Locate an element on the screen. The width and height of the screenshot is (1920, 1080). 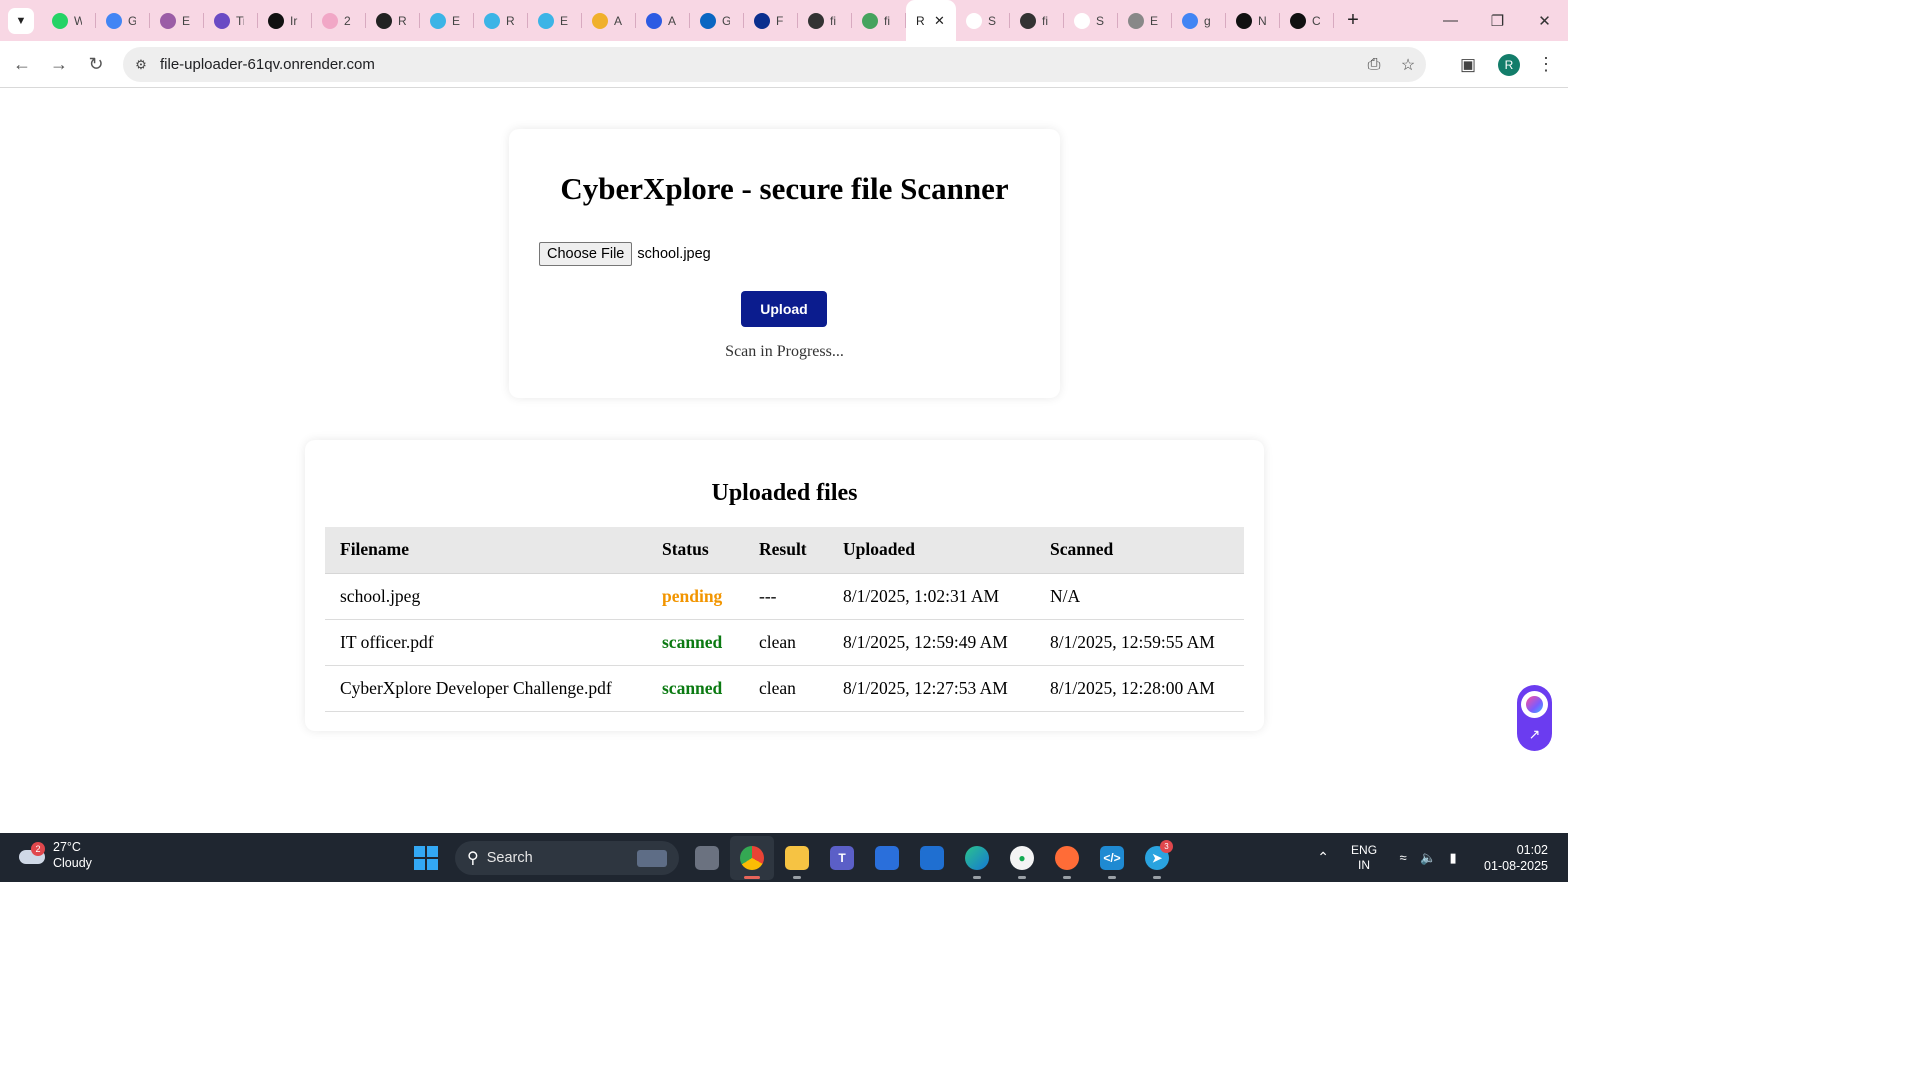
spark-icon is located at coordinates (330, 20).